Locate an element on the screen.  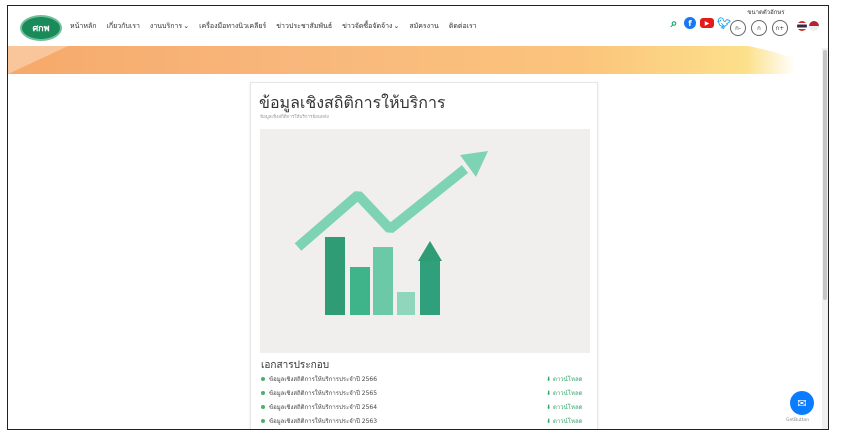
font-decrease-button: ก- is located at coordinates (738, 28).